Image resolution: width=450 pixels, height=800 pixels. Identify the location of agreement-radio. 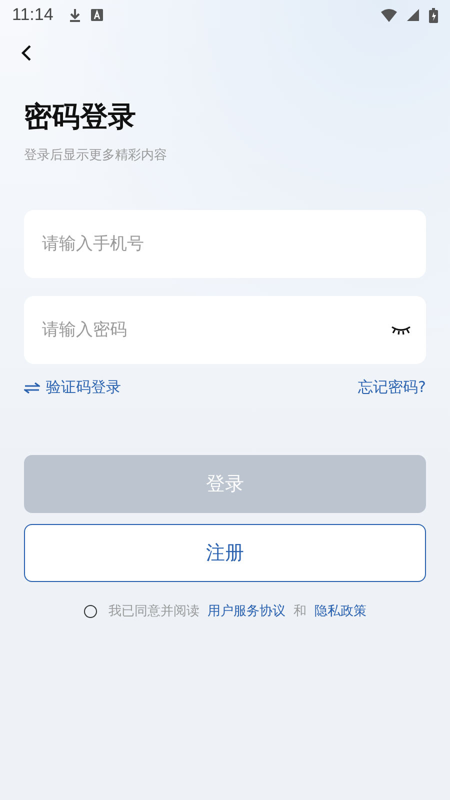
(90, 611).